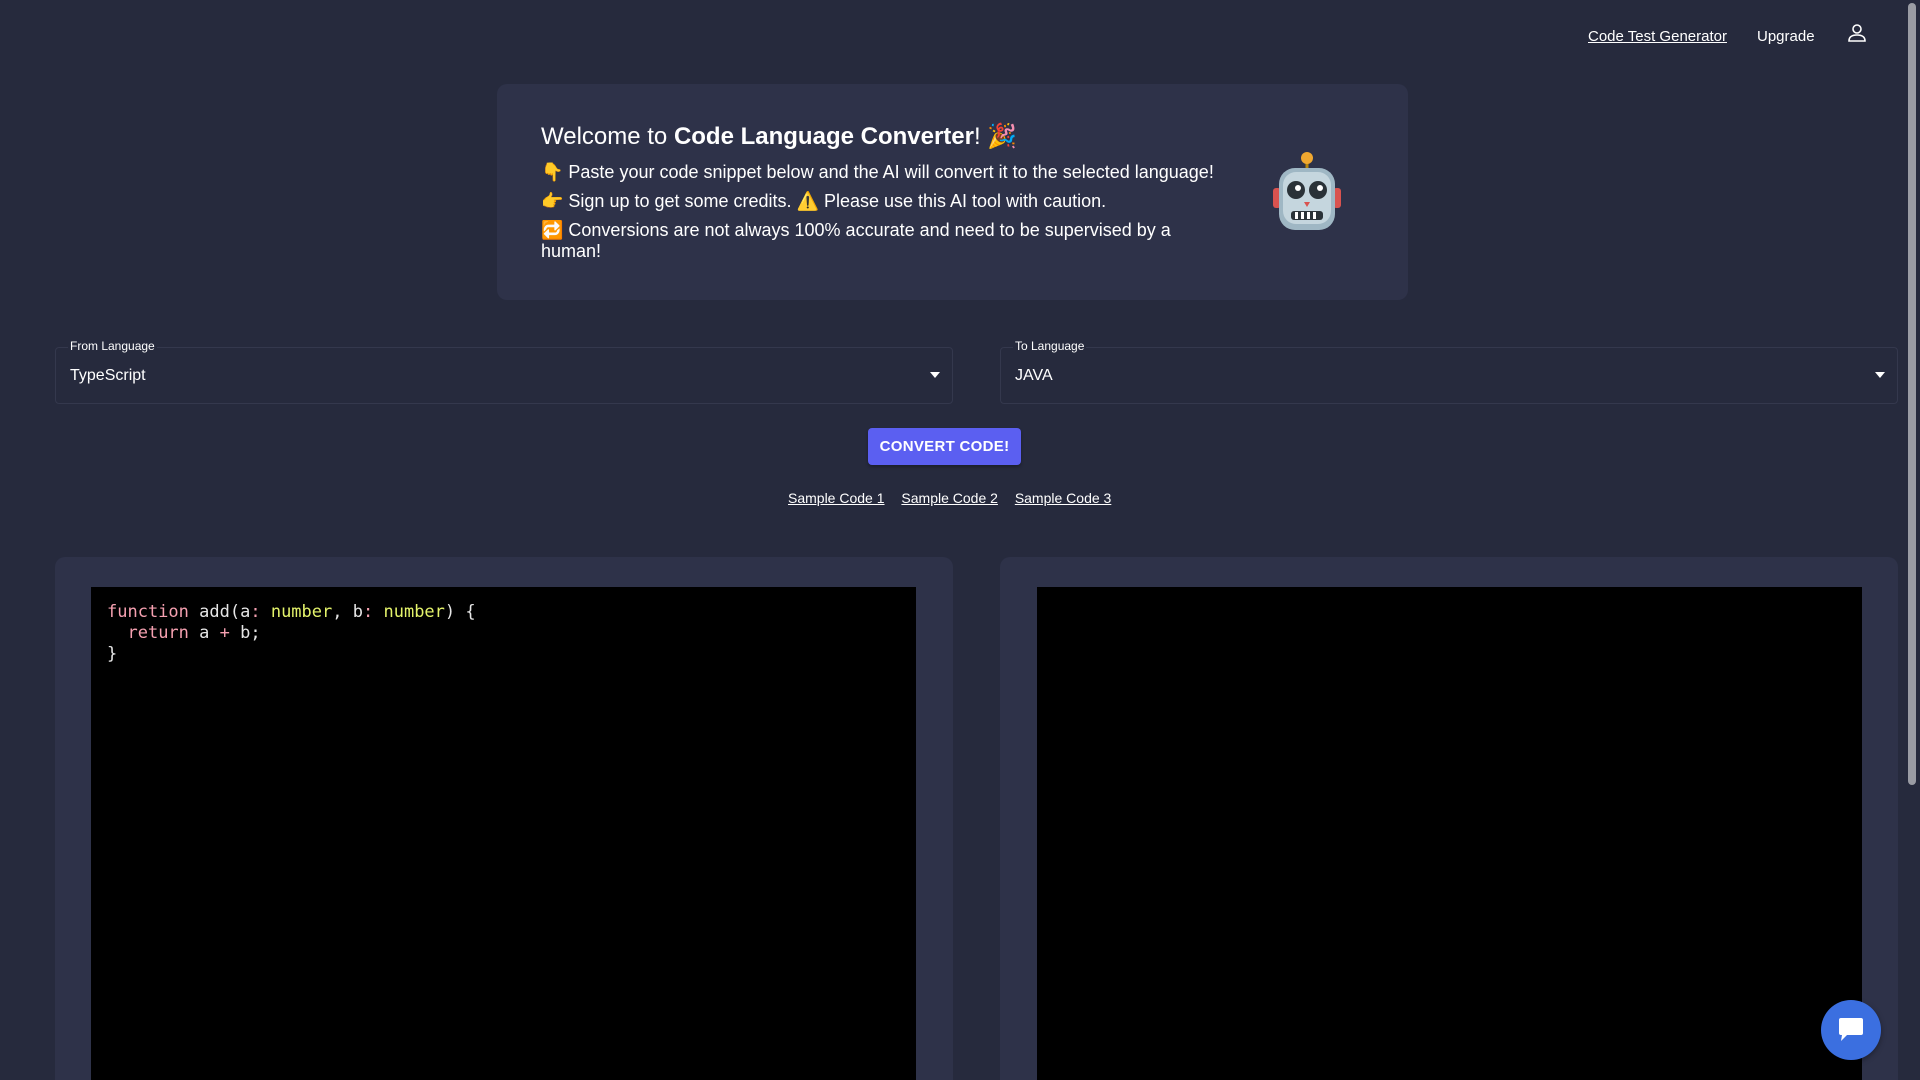 This screenshot has width=1920, height=1080. Describe the element at coordinates (944, 446) in the screenshot. I see `convert-code-button: CONVERT CODE!` at that location.